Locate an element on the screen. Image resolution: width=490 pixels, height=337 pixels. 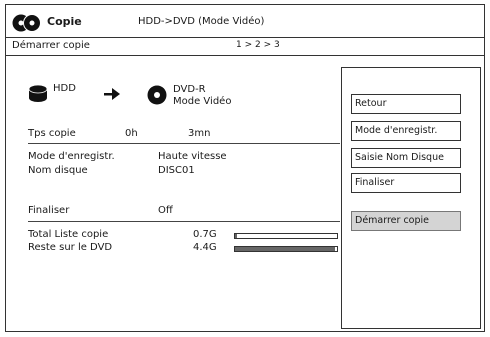
step-bar: Démarrer copie 1 > 2 > 3 is located at coordinates (245, 46).